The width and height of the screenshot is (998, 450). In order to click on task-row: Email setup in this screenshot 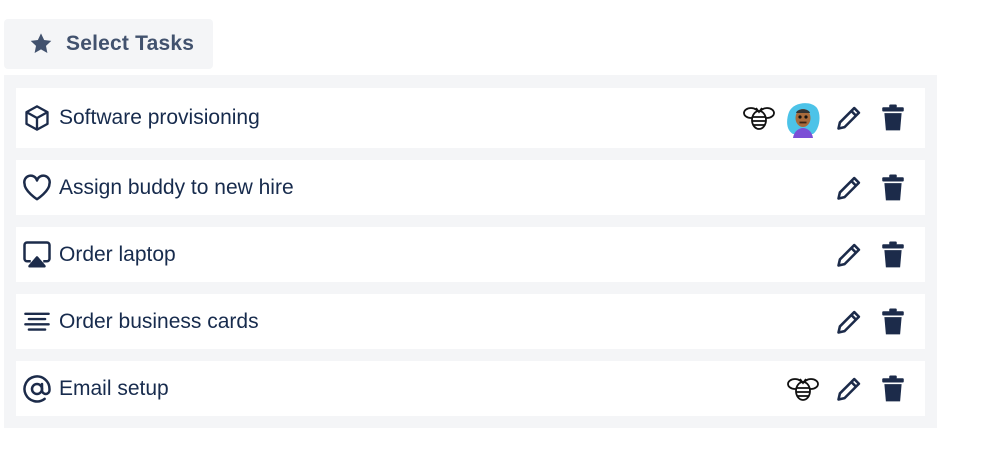, I will do `click(470, 388)`.